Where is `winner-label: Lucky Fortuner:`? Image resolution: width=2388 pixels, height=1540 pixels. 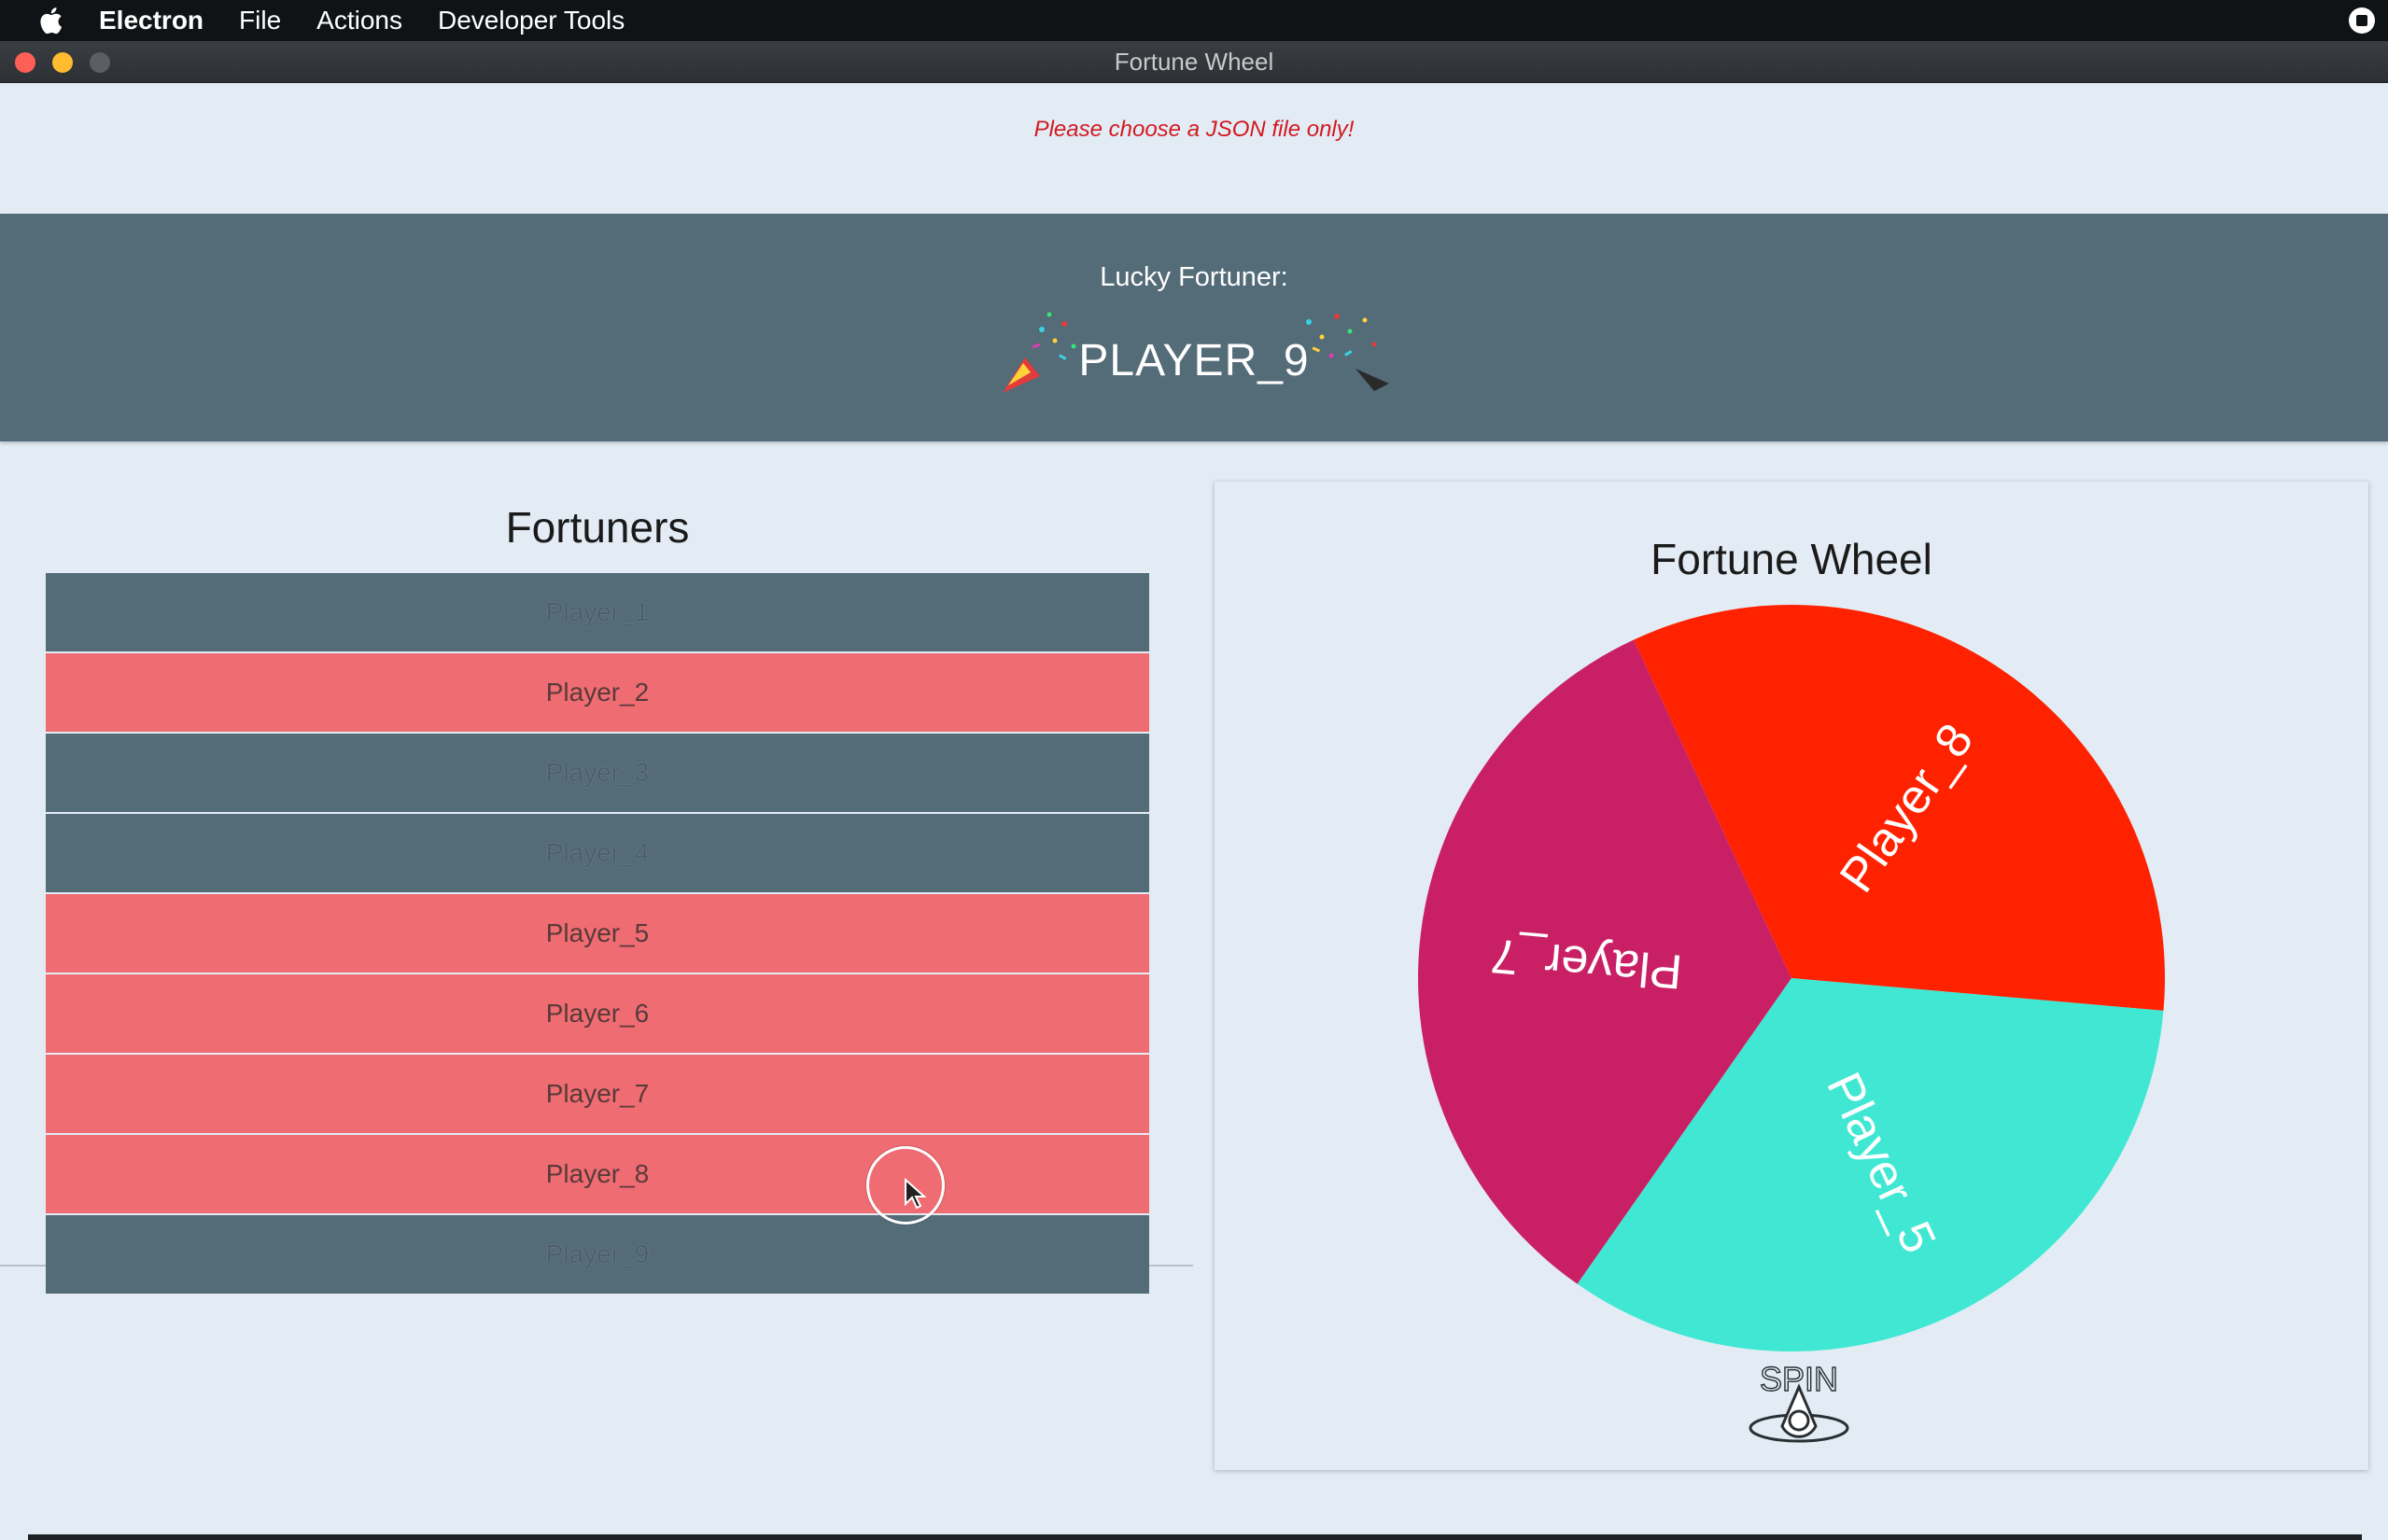
winner-label: Lucky Fortuner: is located at coordinates (1194, 277).